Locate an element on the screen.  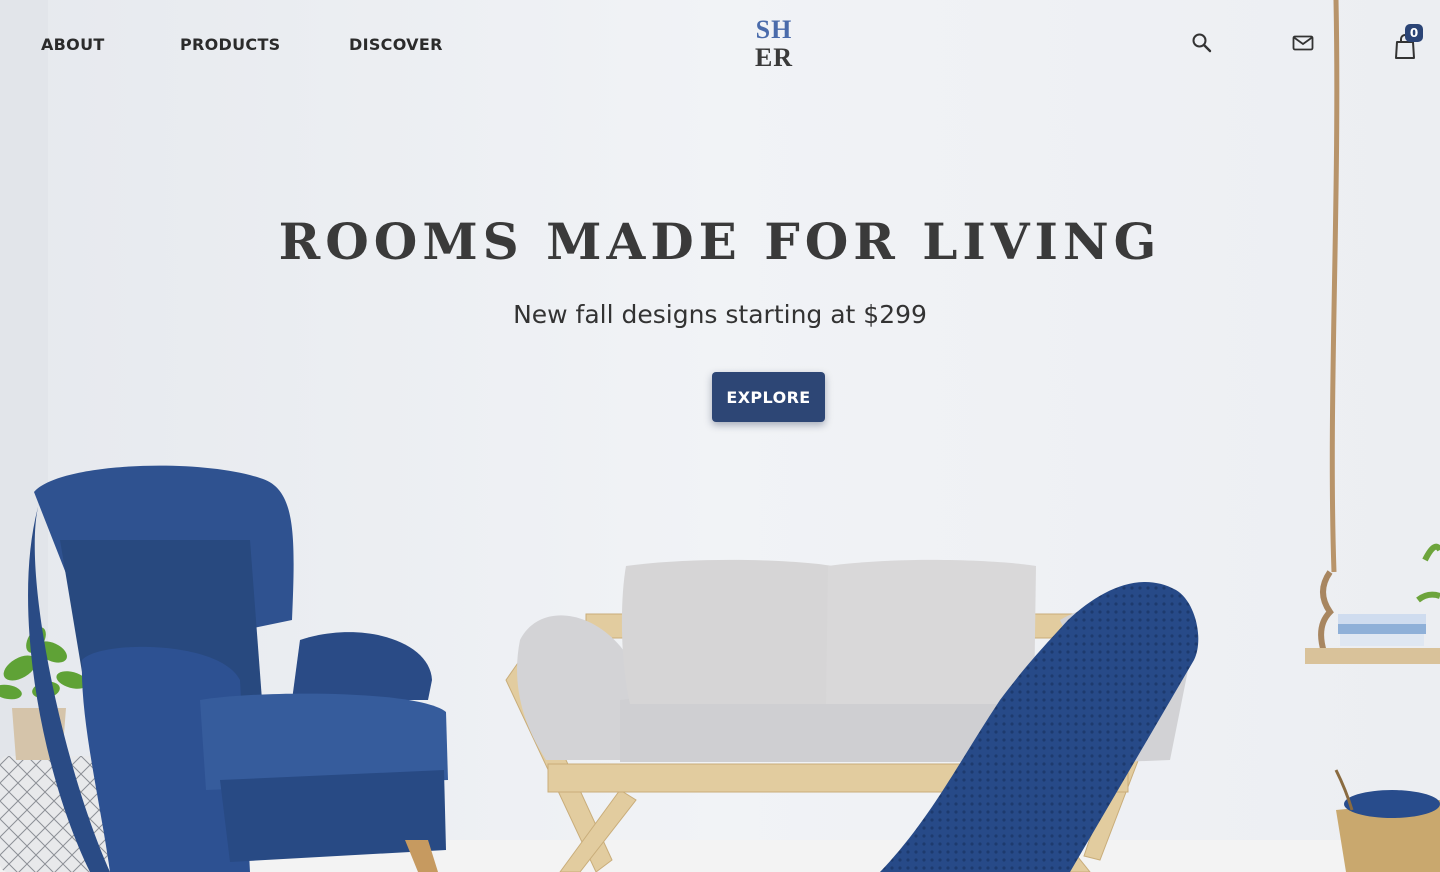
logo-line-1: SH is located at coordinates (774, 29).